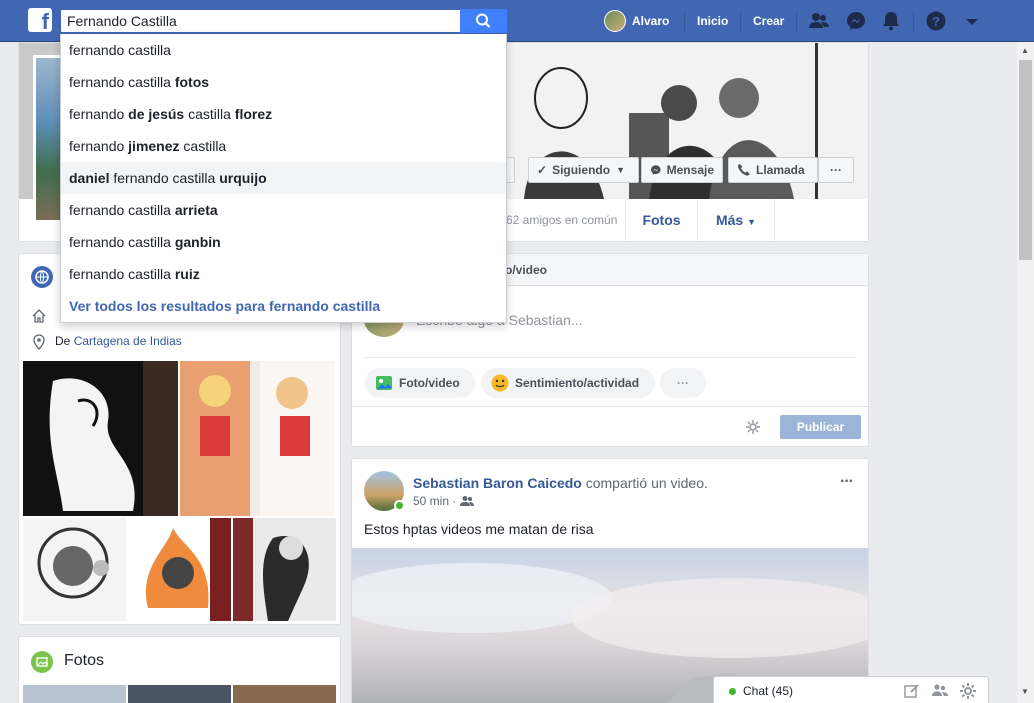  What do you see at coordinates (434, 501) in the screenshot?
I see `post-timestamp: 50 min ·` at bounding box center [434, 501].